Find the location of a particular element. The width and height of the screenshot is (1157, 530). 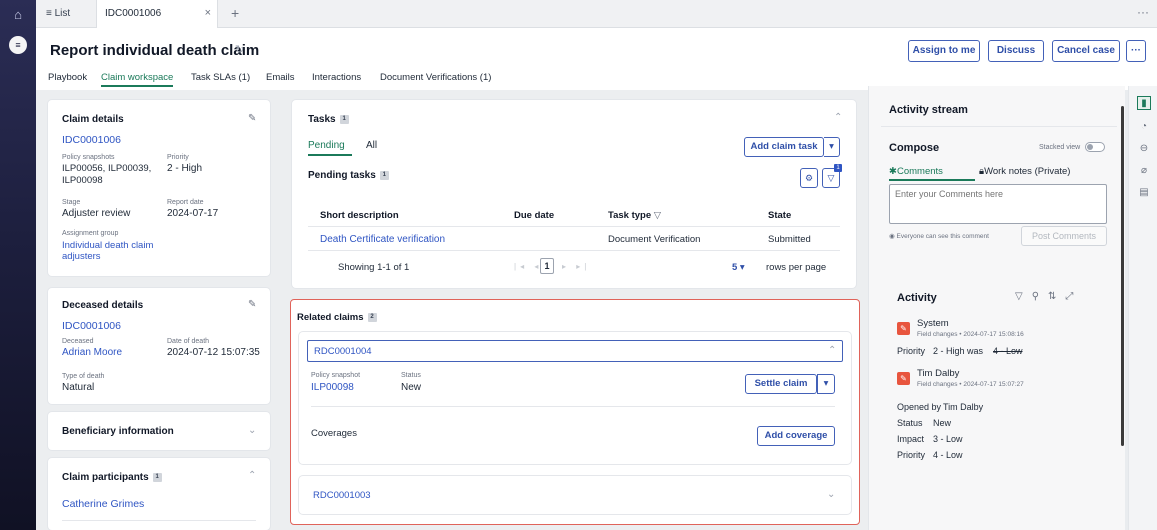

close-tab-icon: × is located at coordinates (208, 13).